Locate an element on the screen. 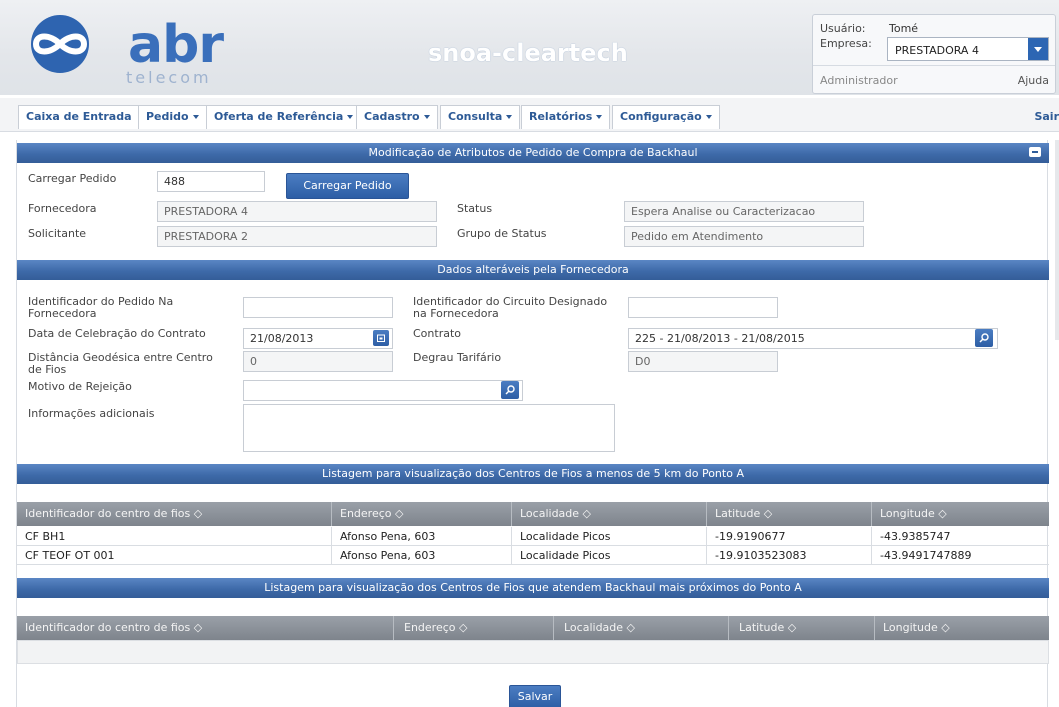 This screenshot has height=707, width=1059. status-group-label: Grupo de Status is located at coordinates (502, 233).